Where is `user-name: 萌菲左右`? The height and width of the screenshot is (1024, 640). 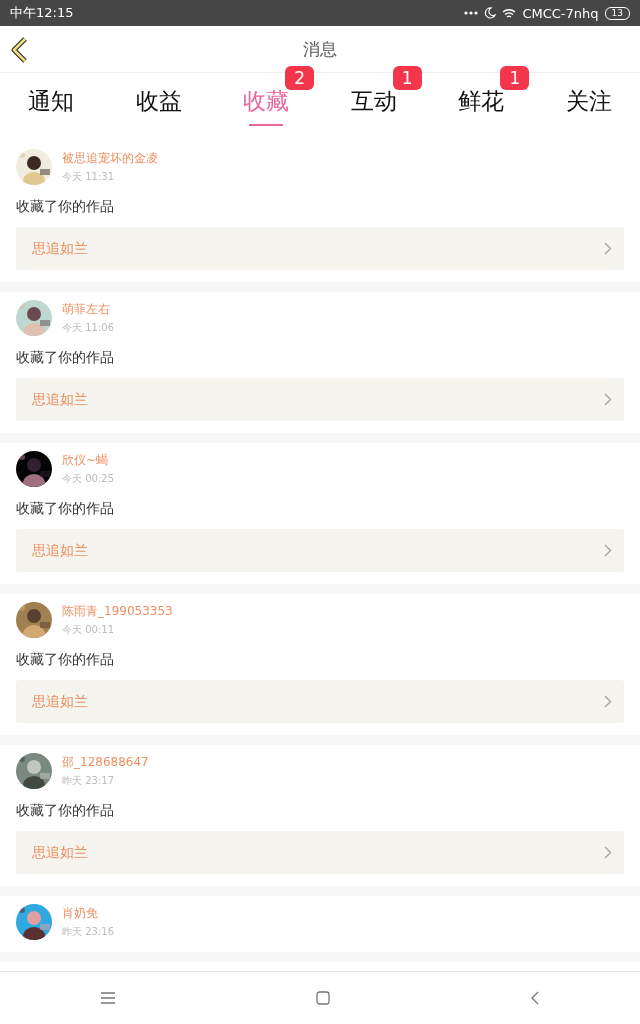
user-name: 萌菲左右 is located at coordinates (88, 309).